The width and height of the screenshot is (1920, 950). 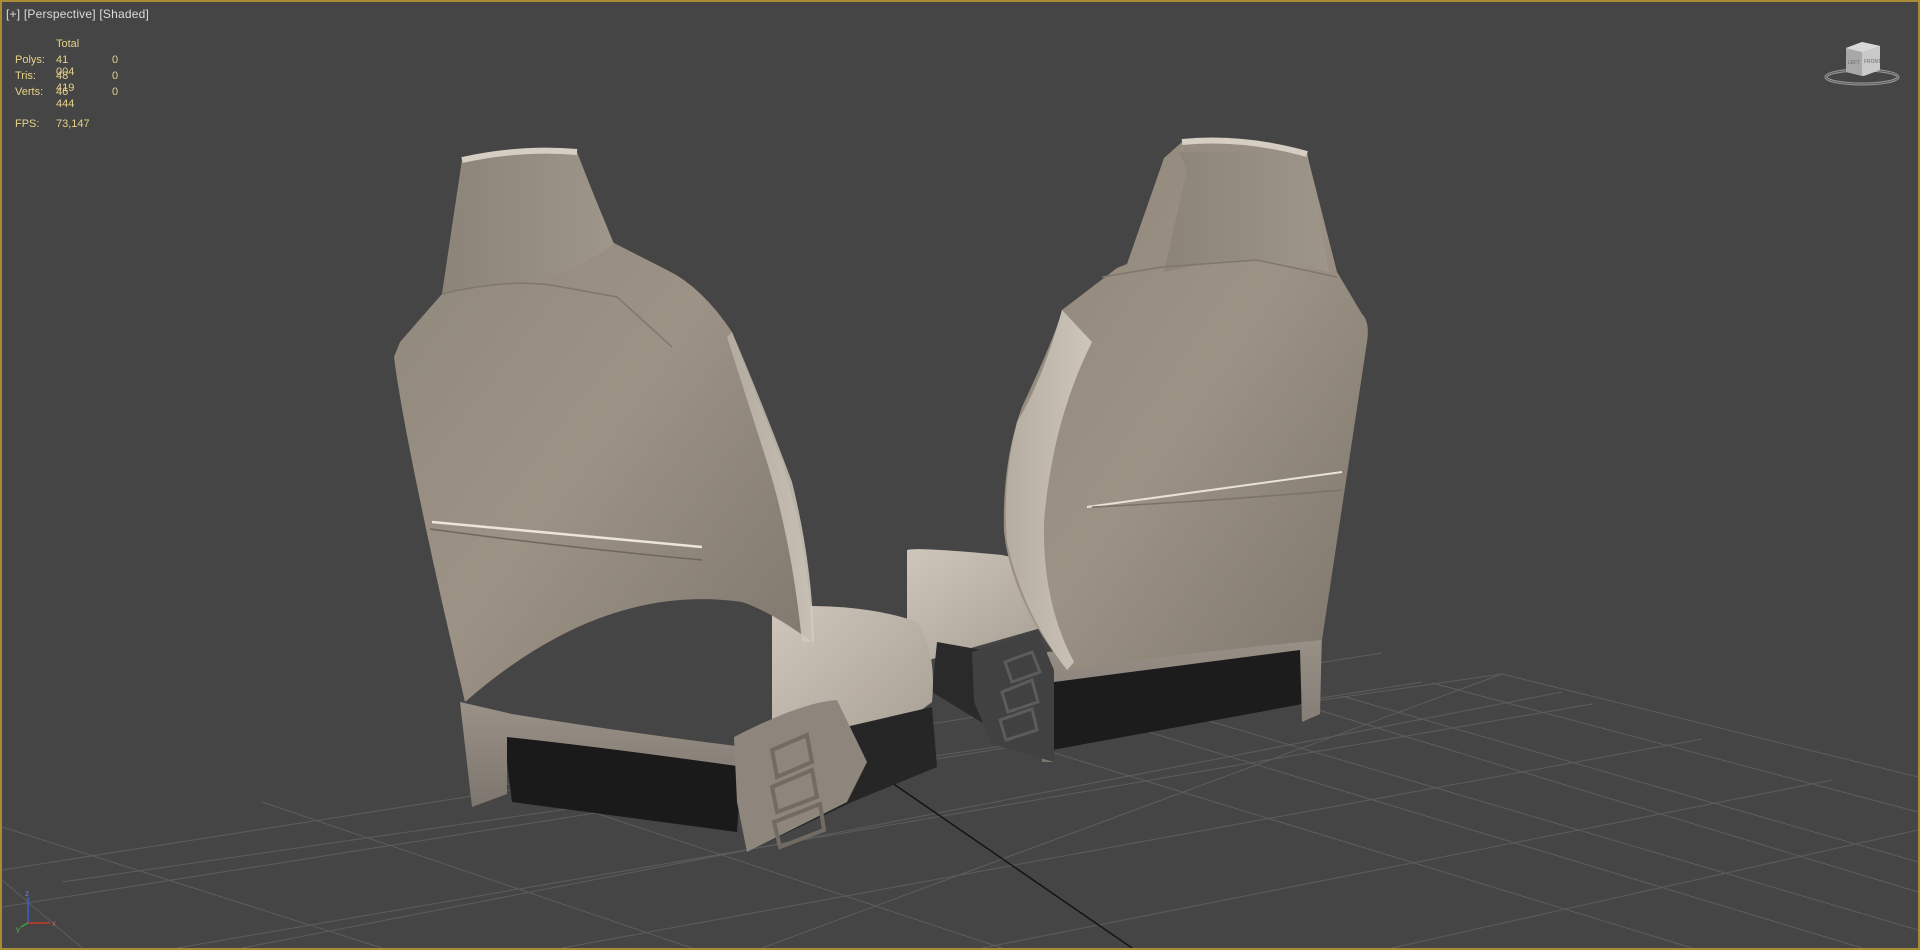 I want to click on stats-total: 46 444, so click(x=65, y=98).